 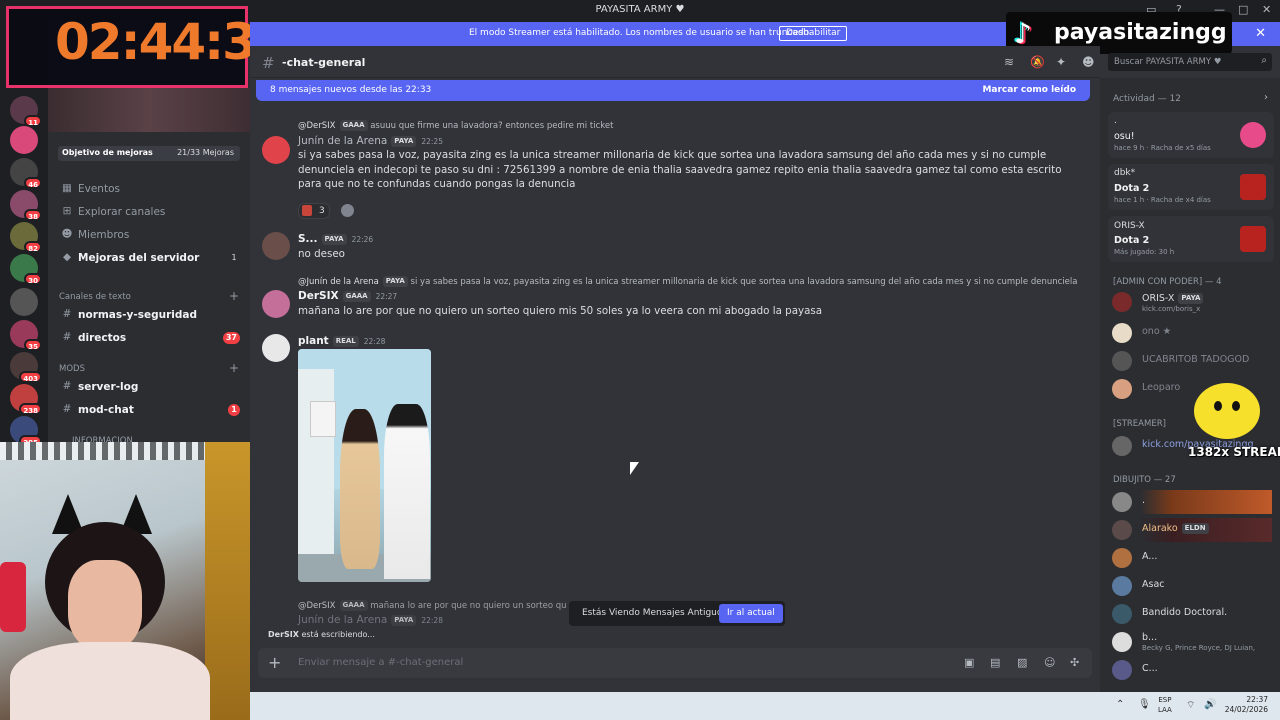 What do you see at coordinates (26, 335) in the screenshot?
I see `server-icon: 35` at bounding box center [26, 335].